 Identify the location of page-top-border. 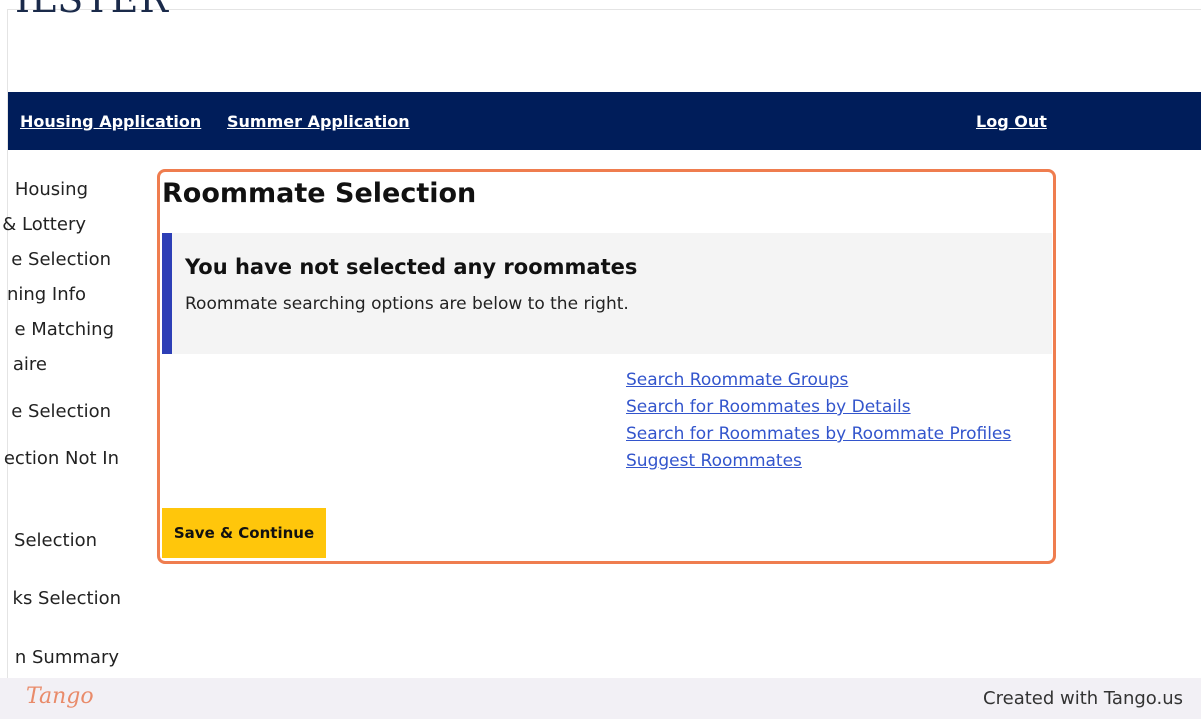
(604, 9).